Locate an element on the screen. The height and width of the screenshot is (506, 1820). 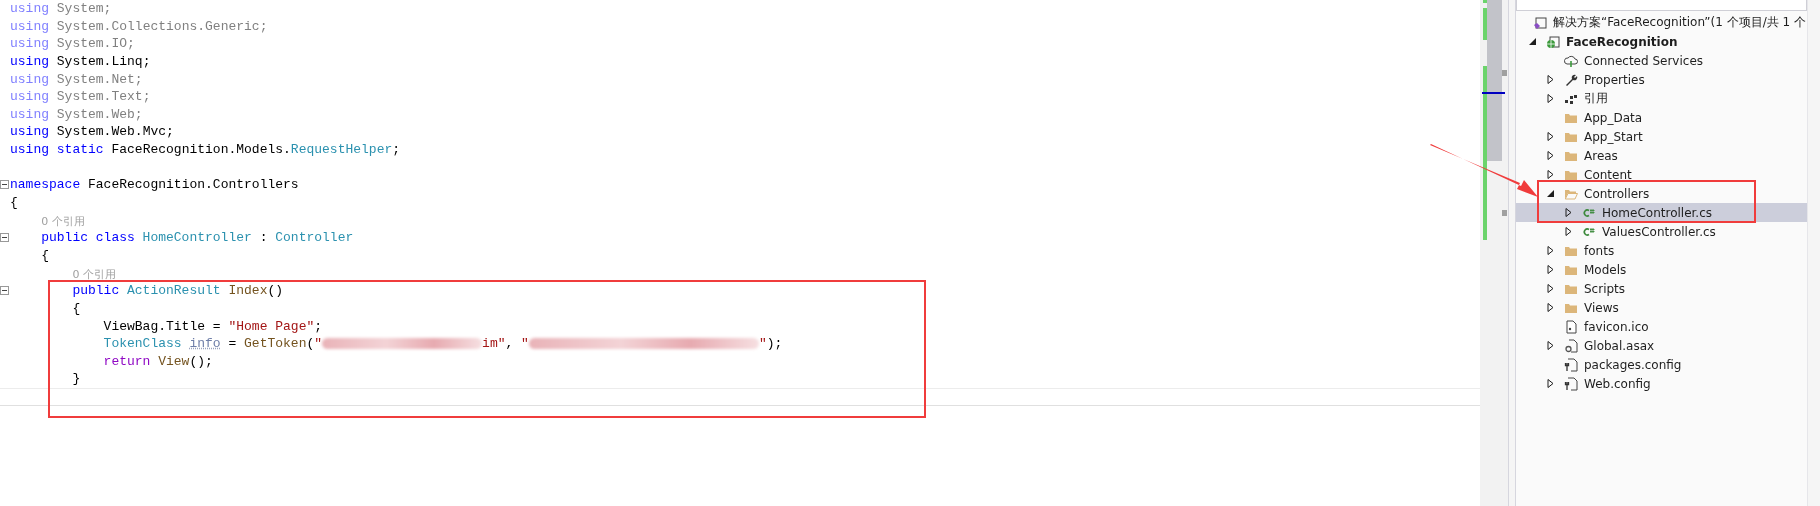
code-token: return is located at coordinates (127, 361).